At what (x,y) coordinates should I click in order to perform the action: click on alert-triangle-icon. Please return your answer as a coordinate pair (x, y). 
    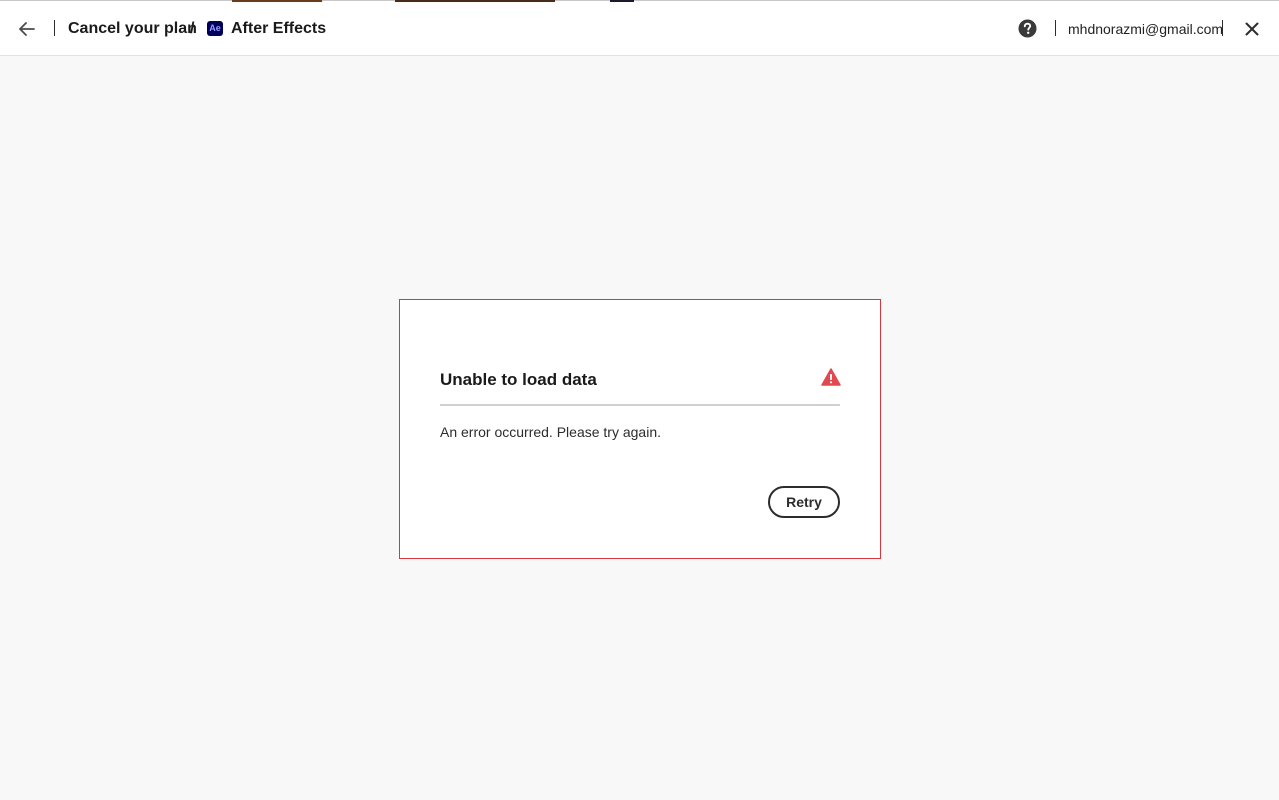
    Looking at the image, I should click on (831, 377).